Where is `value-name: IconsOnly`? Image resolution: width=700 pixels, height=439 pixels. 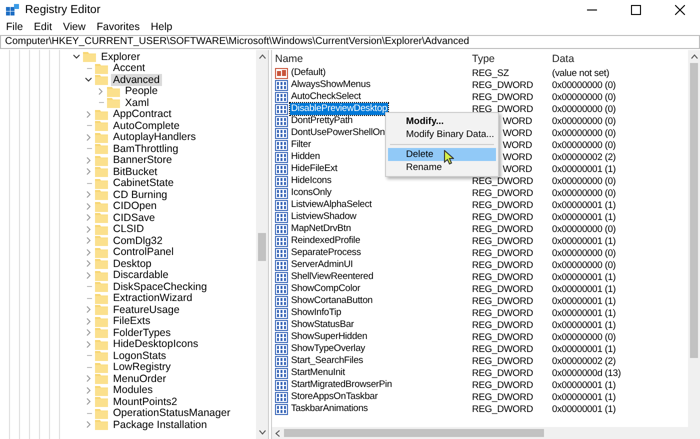 value-name: IconsOnly is located at coordinates (311, 193).